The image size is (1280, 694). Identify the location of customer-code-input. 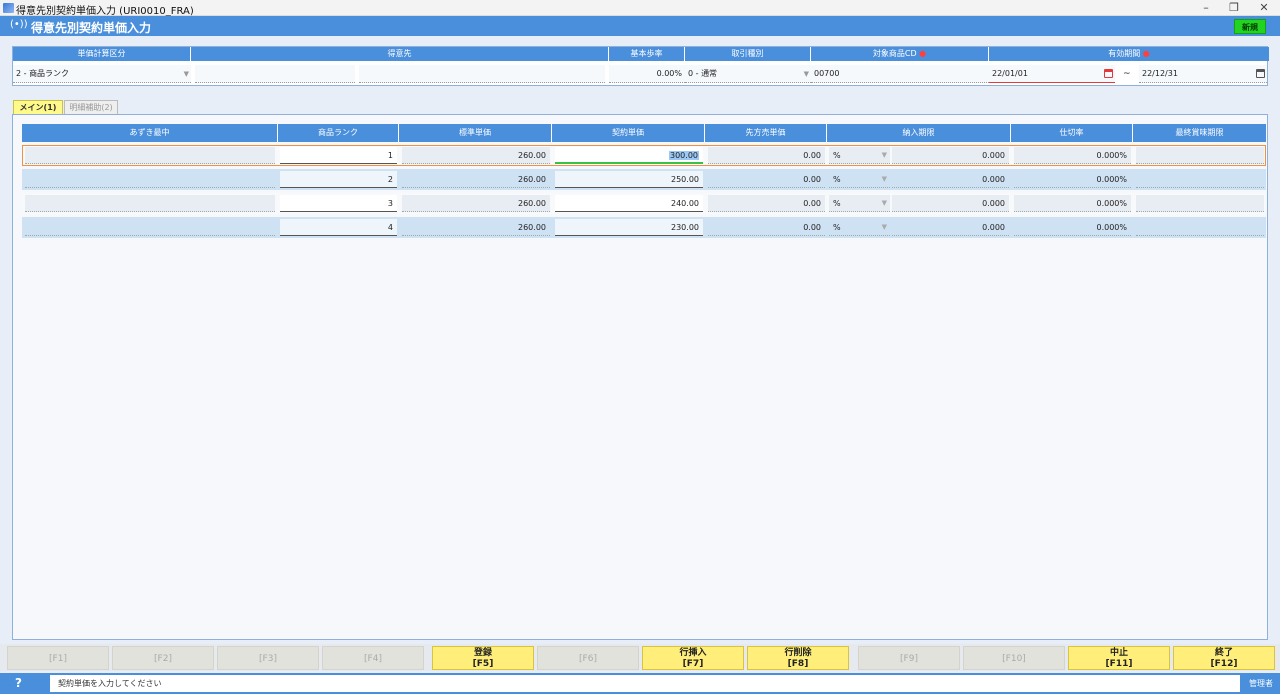
(275, 74).